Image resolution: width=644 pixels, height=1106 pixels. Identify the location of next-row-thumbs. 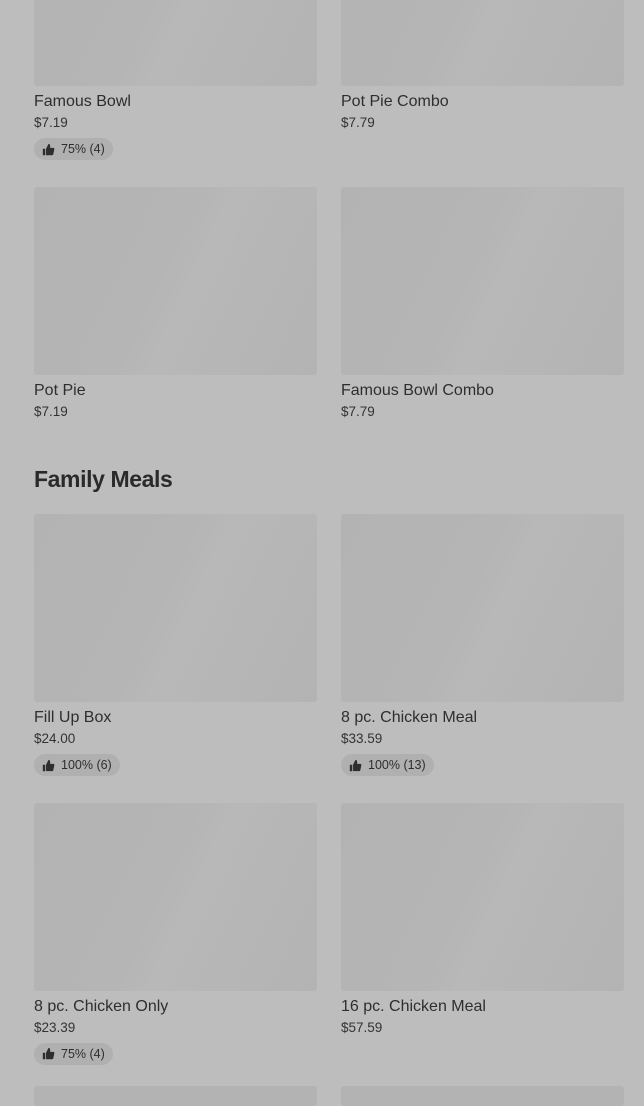
(329, 1096).